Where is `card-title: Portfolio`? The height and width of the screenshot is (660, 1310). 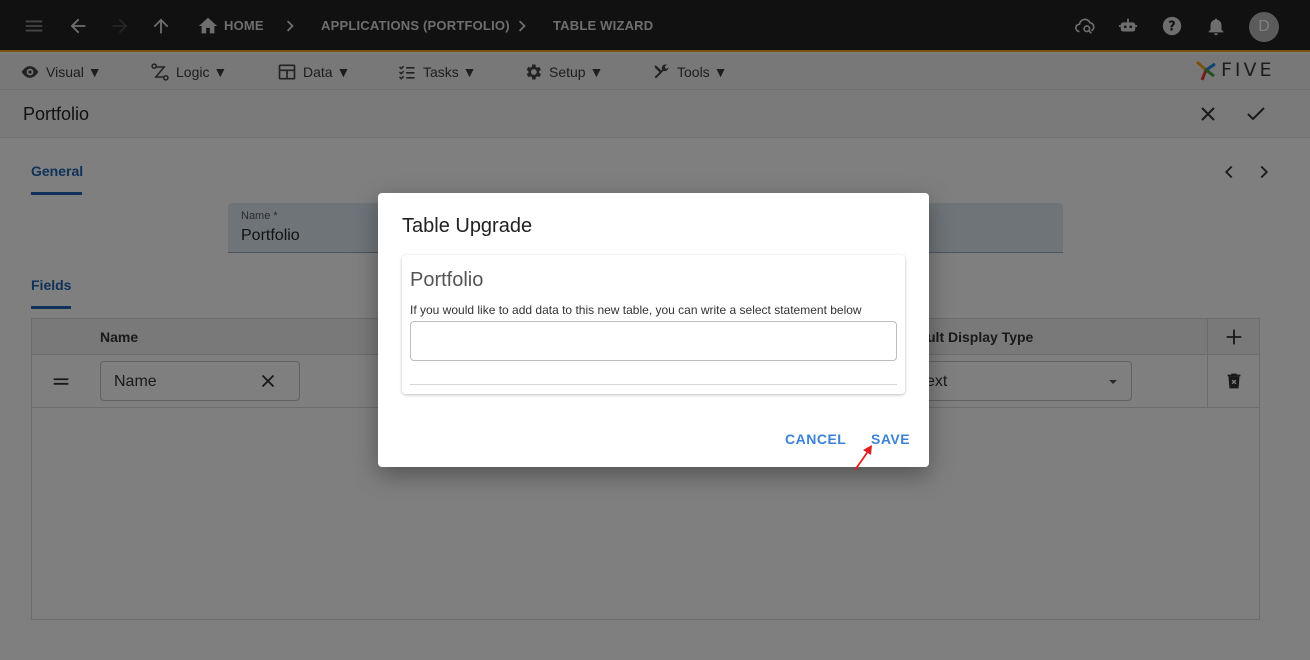
card-title: Portfolio is located at coordinates (447, 280).